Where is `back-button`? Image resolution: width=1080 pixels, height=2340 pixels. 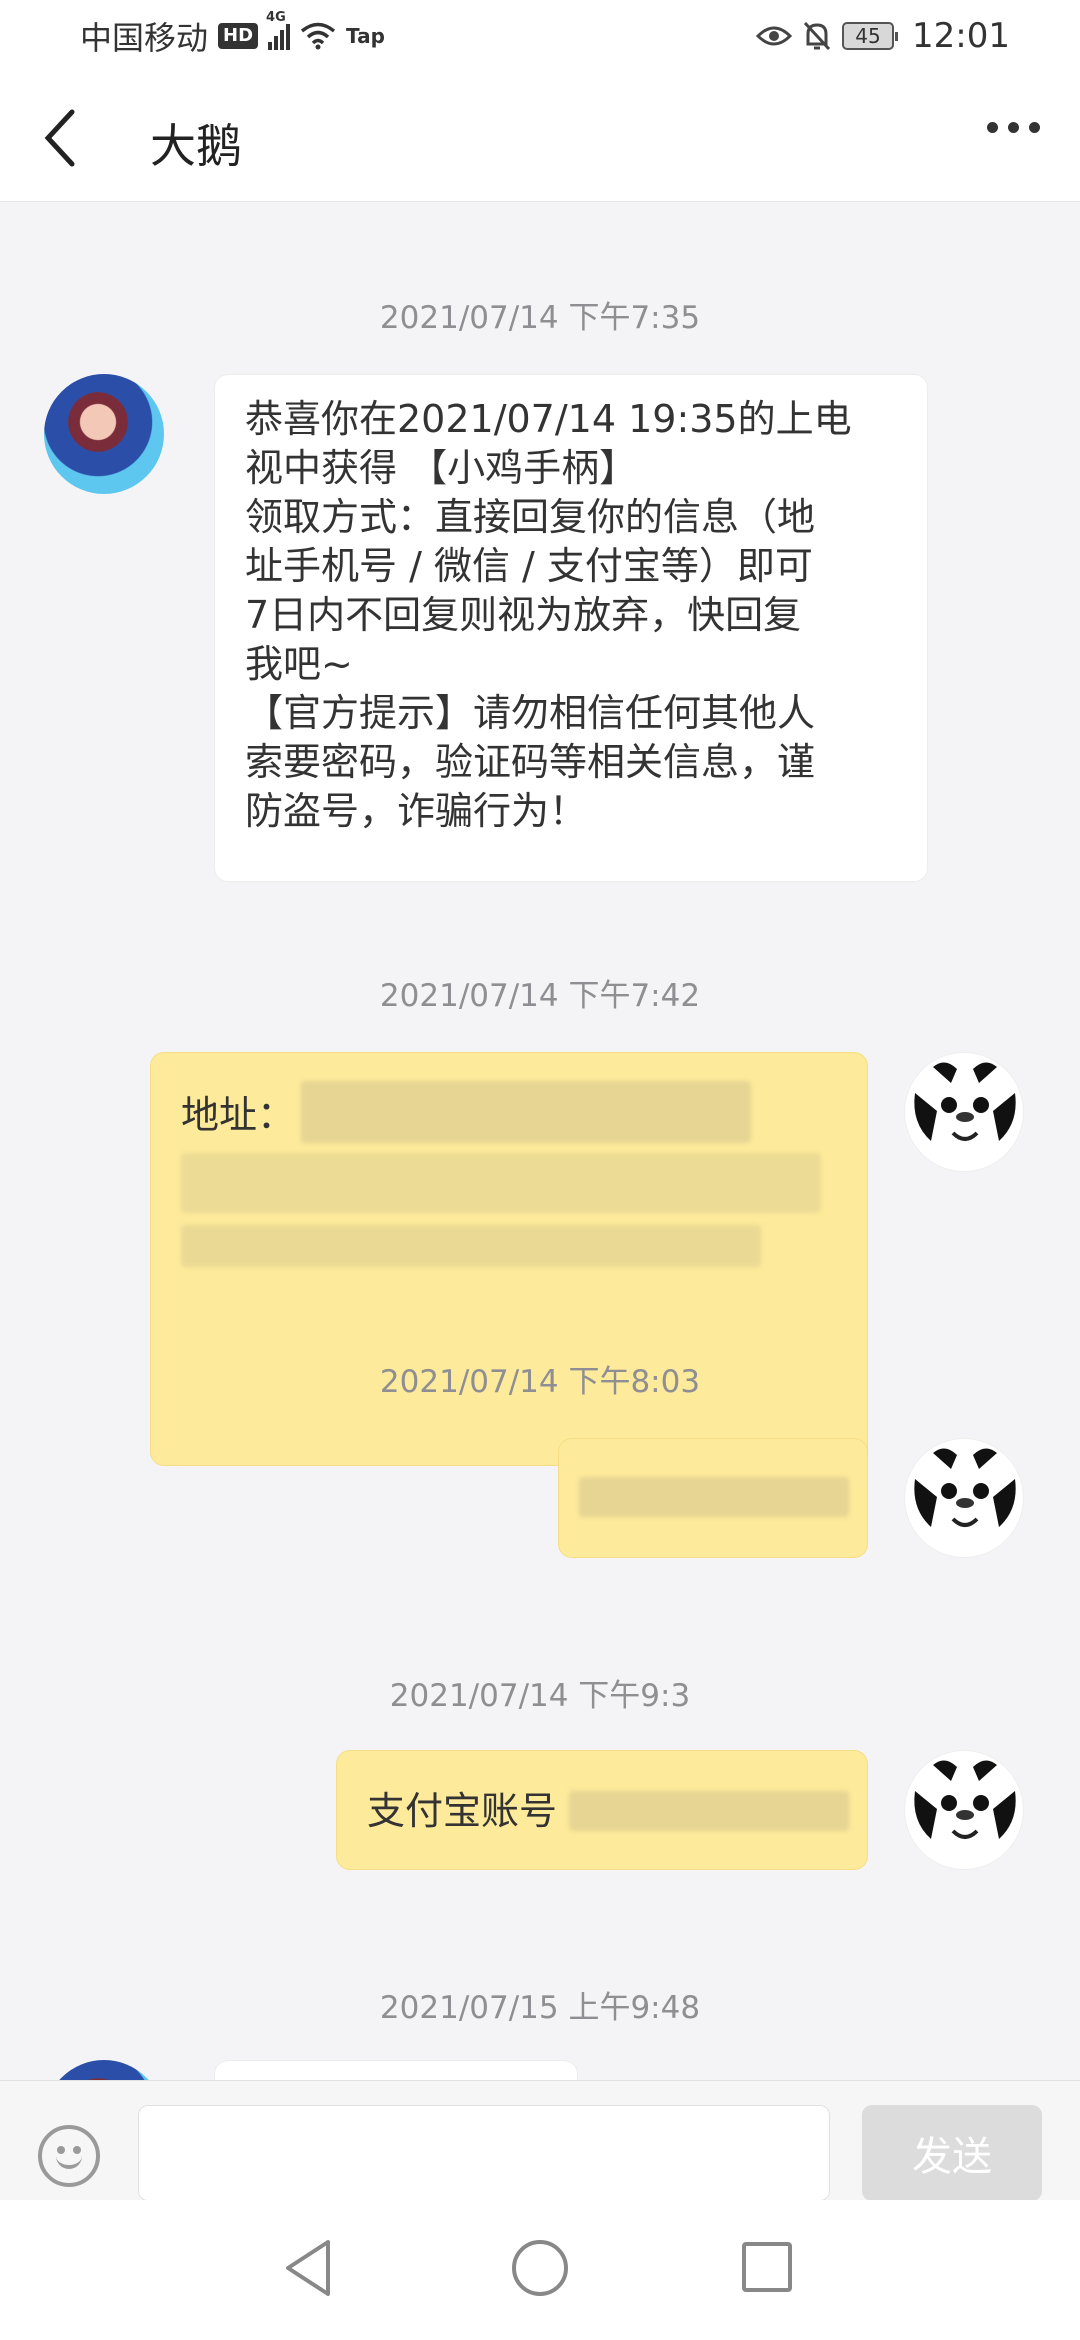
back-button is located at coordinates (63, 138).